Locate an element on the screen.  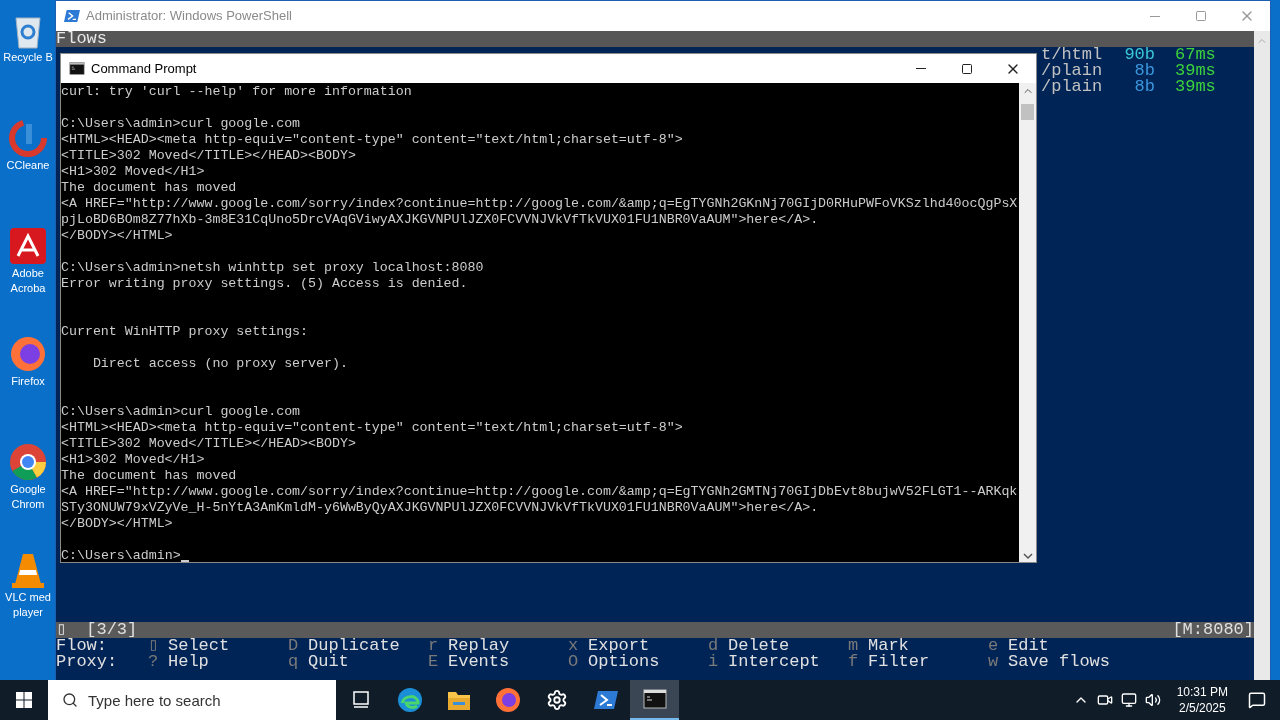
windows-logo-icon is located at coordinates (24, 700).